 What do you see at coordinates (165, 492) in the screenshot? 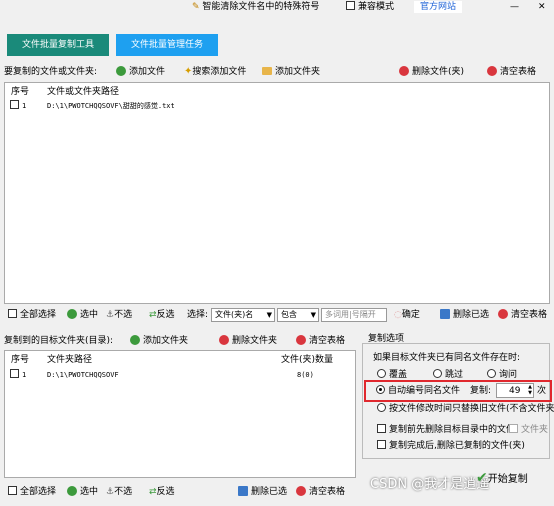
I see `invert-label: 反选` at bounding box center [165, 492].